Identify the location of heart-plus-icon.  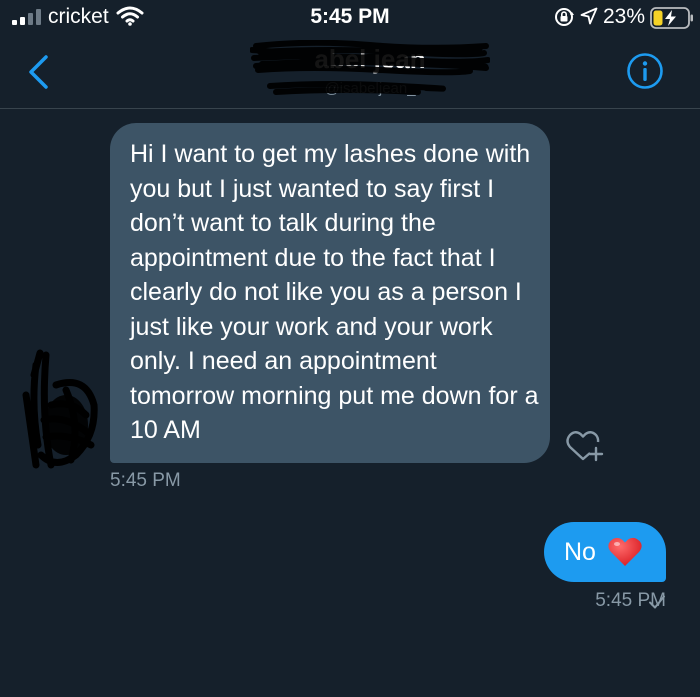
(586, 444).